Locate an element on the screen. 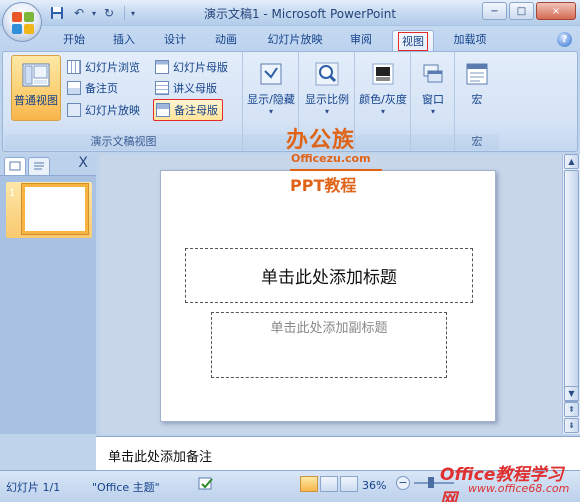  undo-dropdown-icon: ▾ is located at coordinates (94, 13).